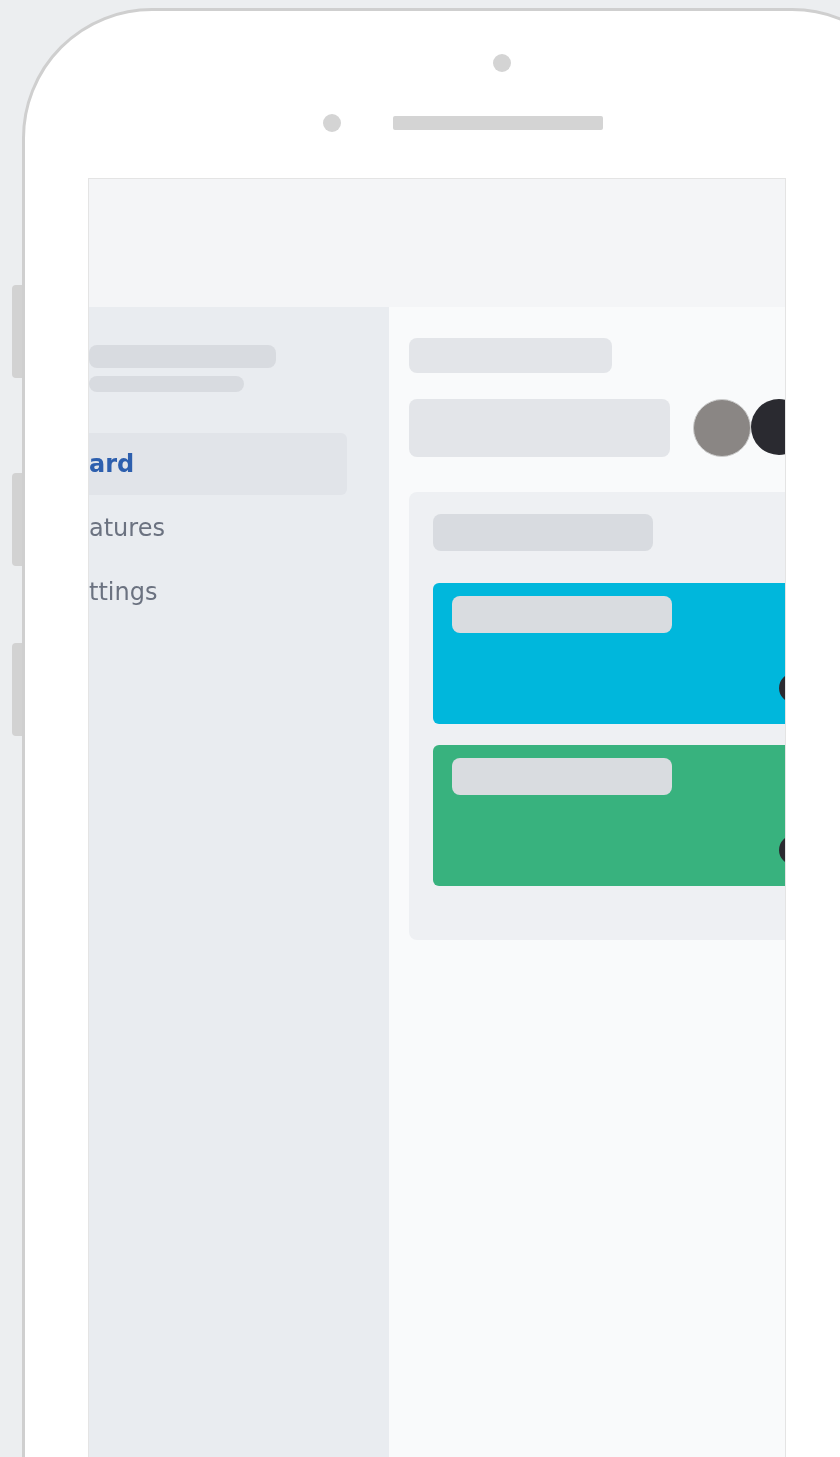  What do you see at coordinates (218, 464) in the screenshot?
I see `sidebar-item: ard` at bounding box center [218, 464].